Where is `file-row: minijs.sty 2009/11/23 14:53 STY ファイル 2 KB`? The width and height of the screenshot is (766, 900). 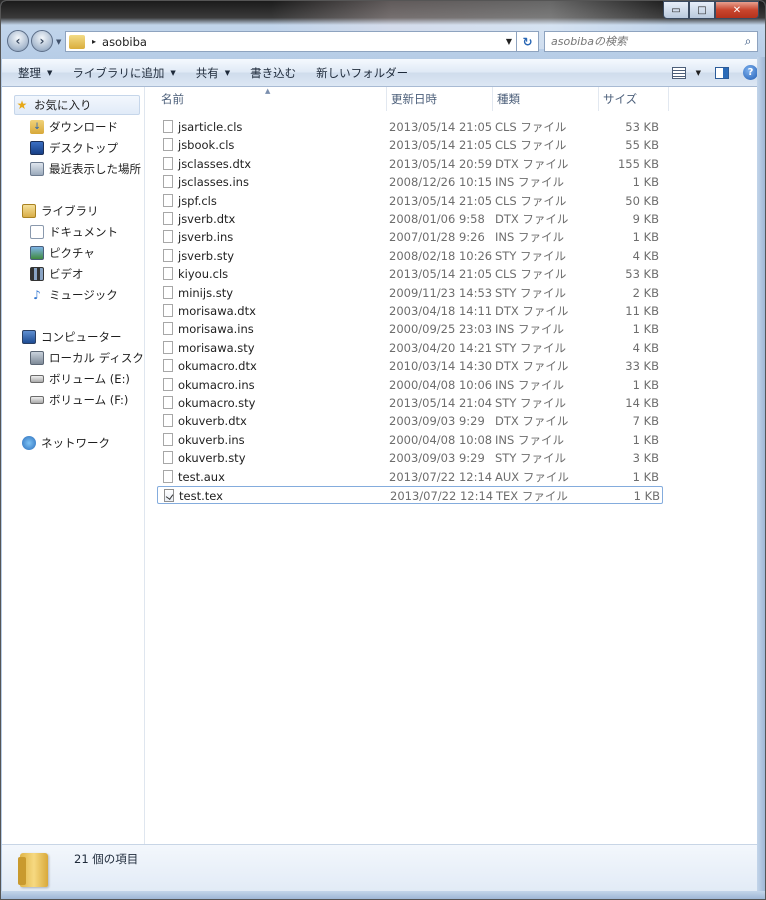
file-row: minijs.sty 2009/11/23 14:53 STY ファイル 2 KB is located at coordinates (410, 293).